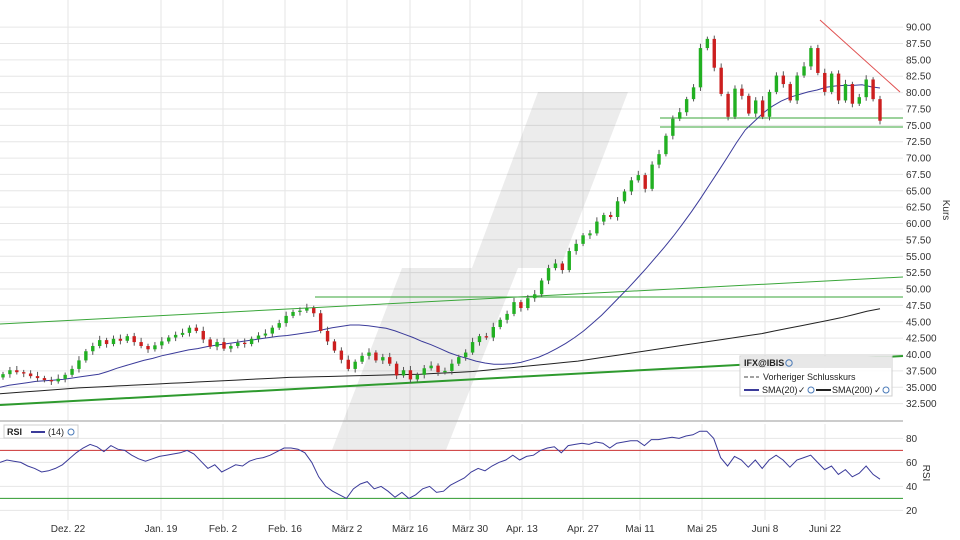  Describe the element at coordinates (918, 159) in the screenshot. I see `price-tick-label: 70.00` at that location.